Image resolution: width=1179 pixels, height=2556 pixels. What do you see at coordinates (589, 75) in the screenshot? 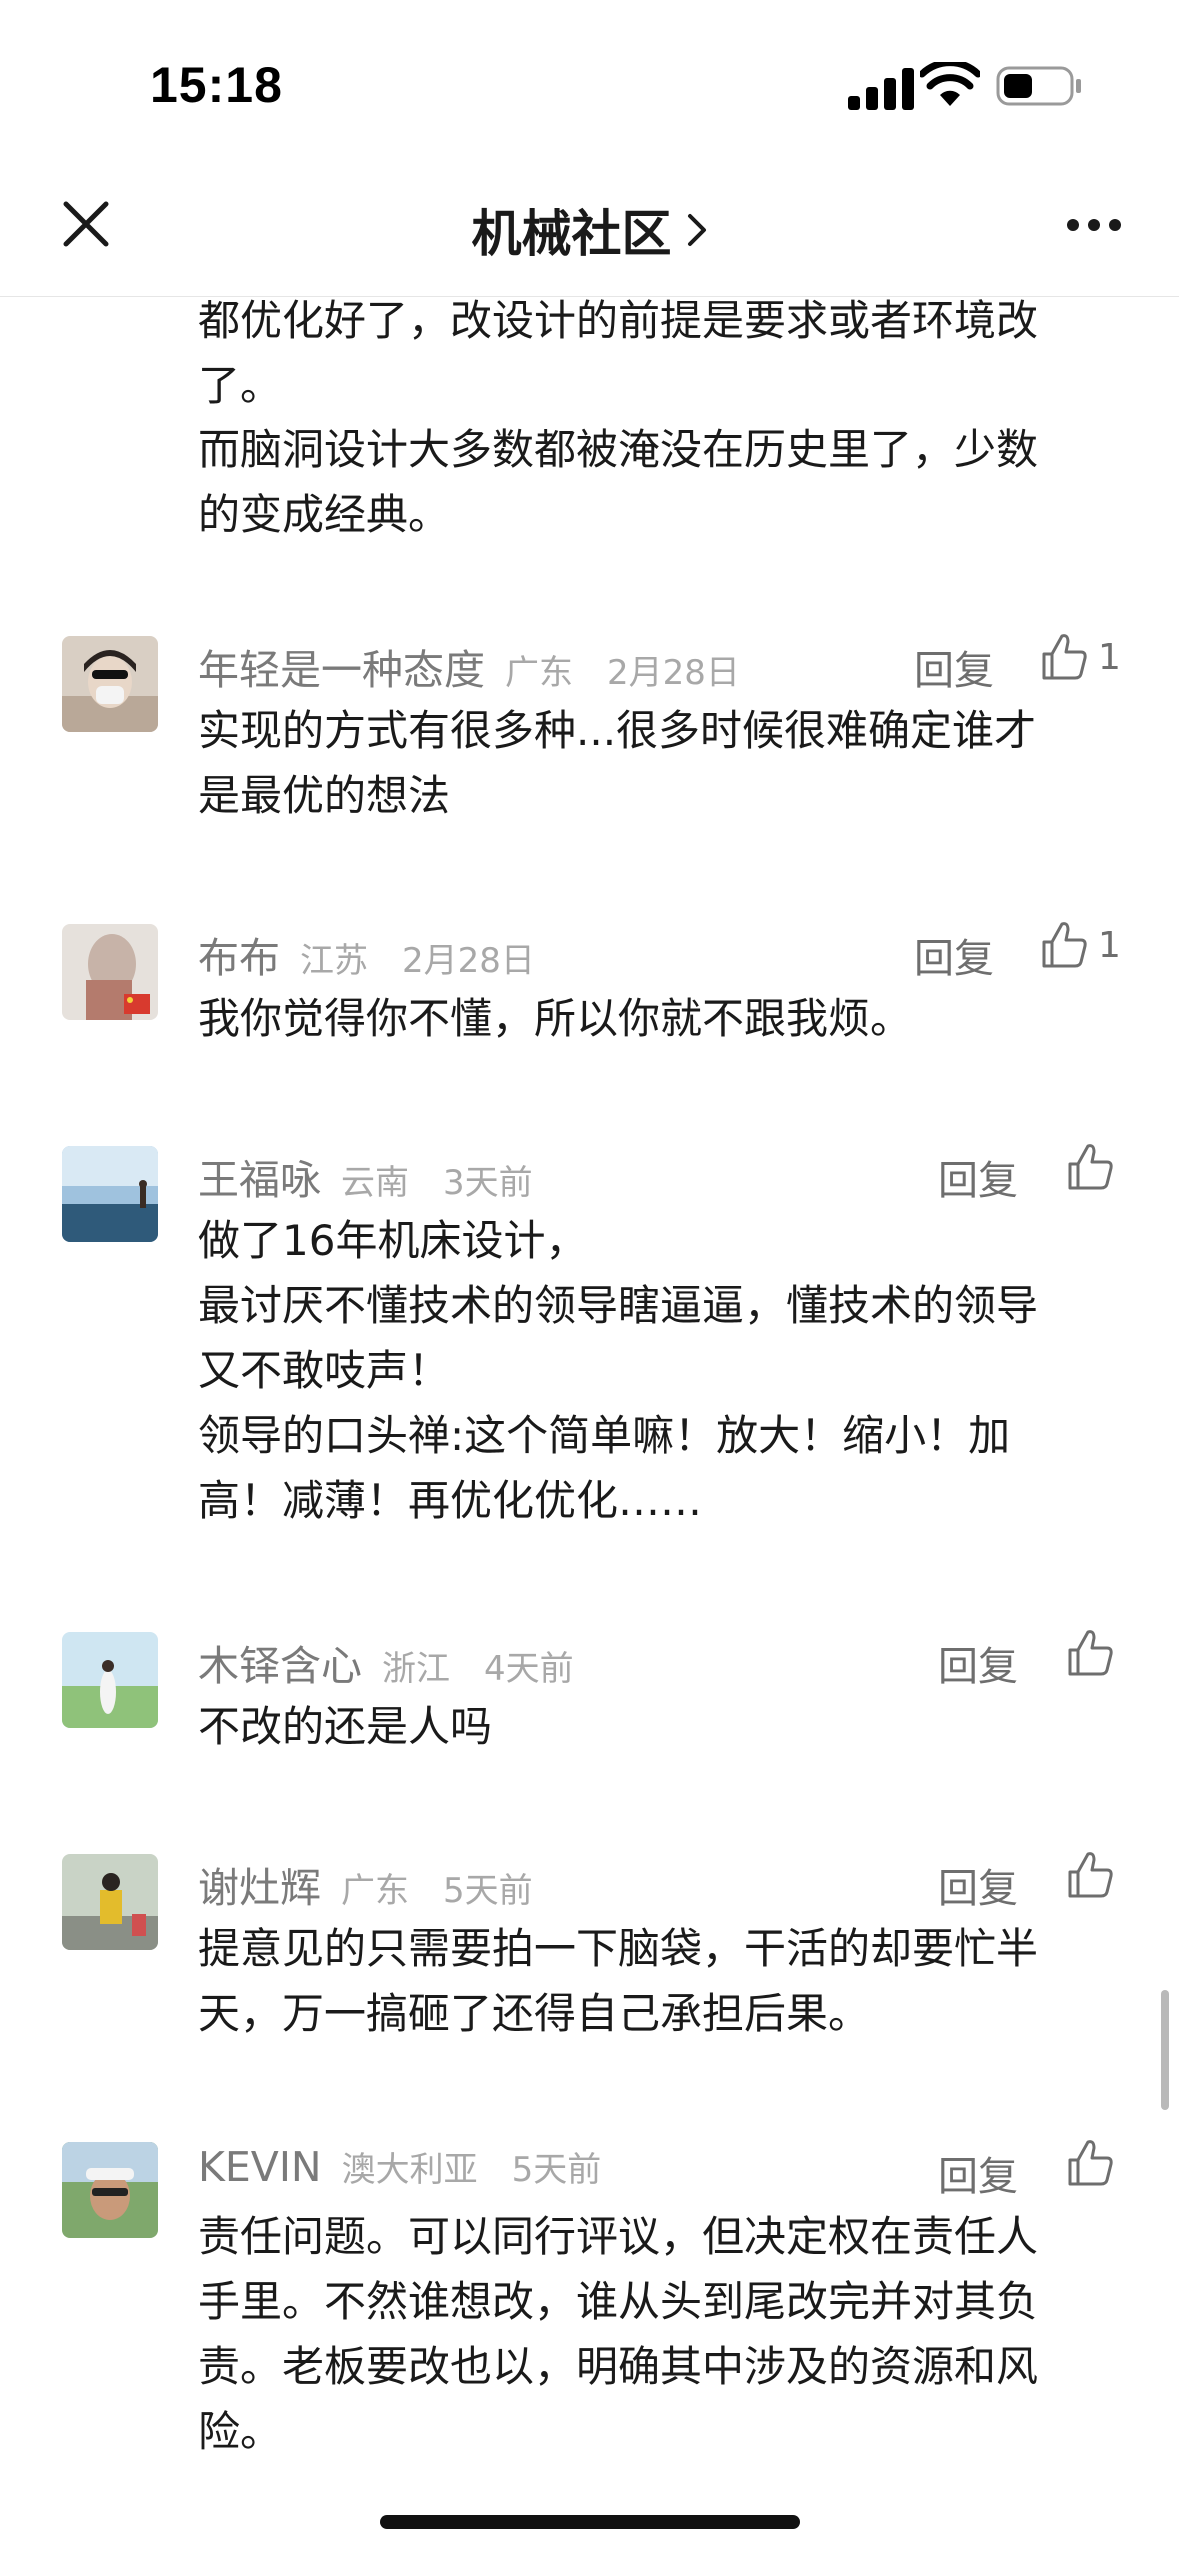
I see `status-bar: 15:18` at bounding box center [589, 75].